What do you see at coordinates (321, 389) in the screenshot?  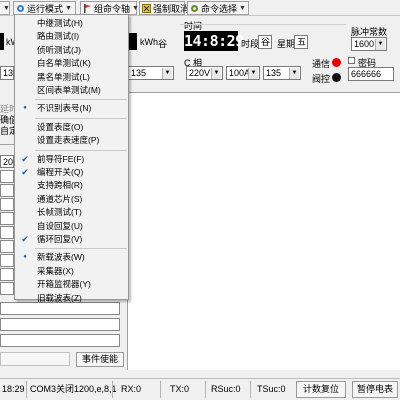 I see `reset-count-button: 计数复位` at bounding box center [321, 389].